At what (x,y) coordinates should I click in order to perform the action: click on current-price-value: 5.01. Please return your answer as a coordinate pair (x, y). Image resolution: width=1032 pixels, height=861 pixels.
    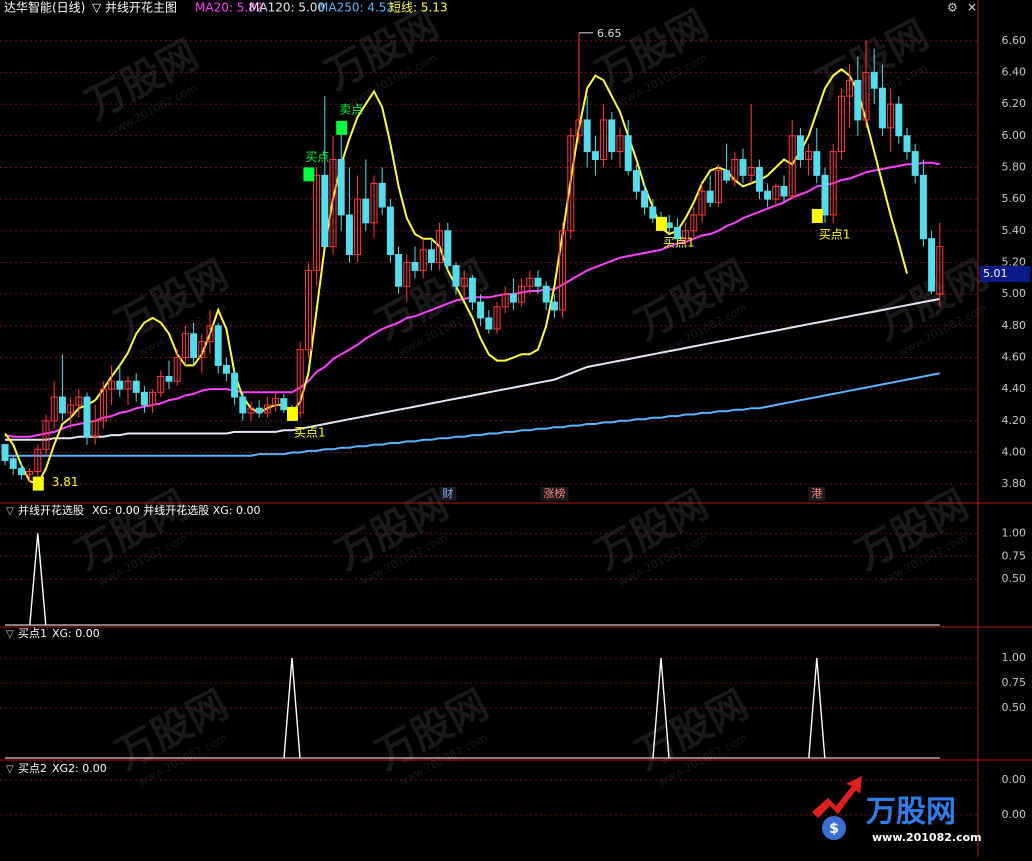
    Looking at the image, I should click on (995, 273).